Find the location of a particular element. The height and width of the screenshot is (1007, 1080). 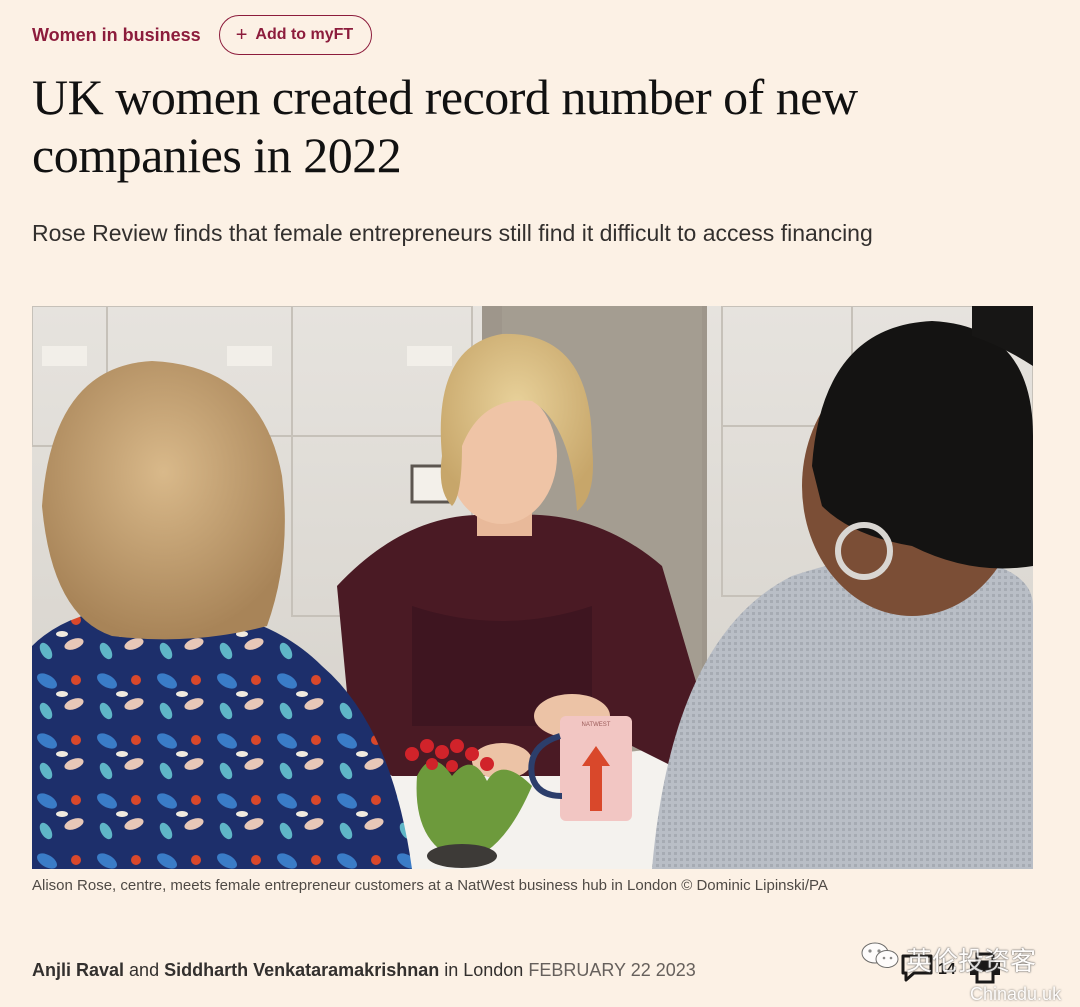

topic-row: Women in business + Add to myFT is located at coordinates (202, 35).